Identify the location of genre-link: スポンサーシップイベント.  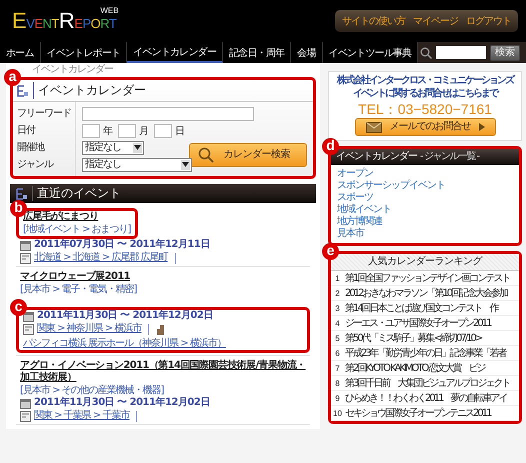
(391, 186).